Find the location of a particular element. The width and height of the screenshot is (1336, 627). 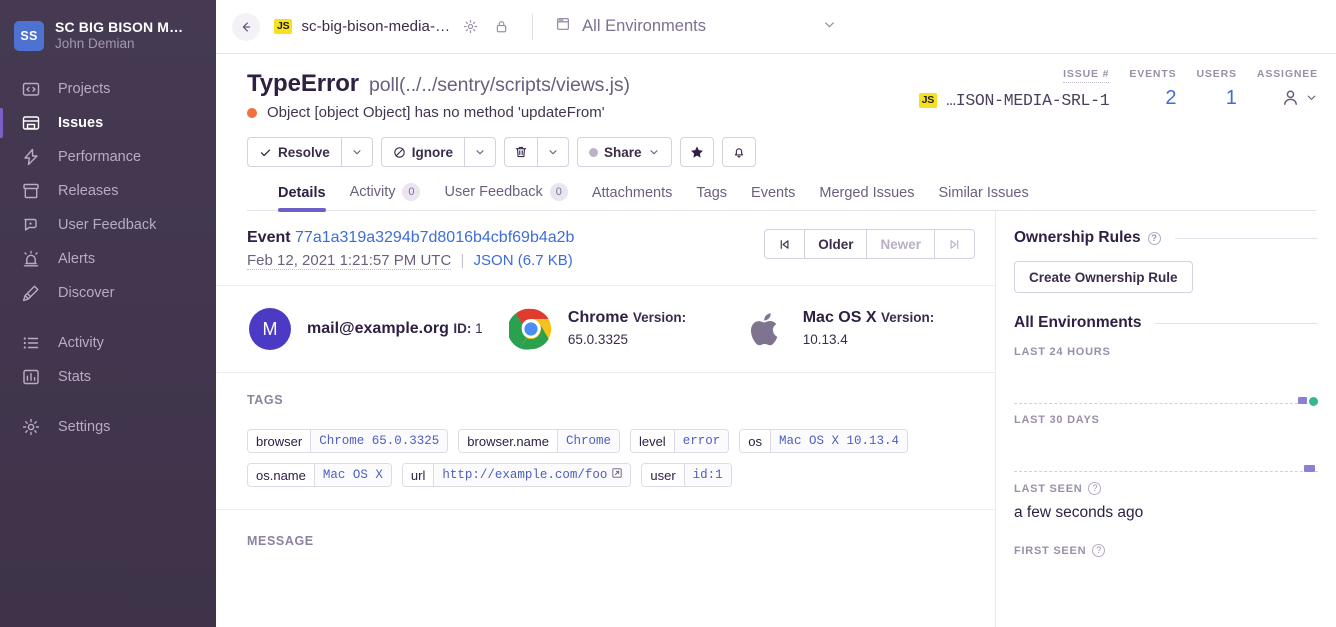

users-count: 1 is located at coordinates (1231, 98).